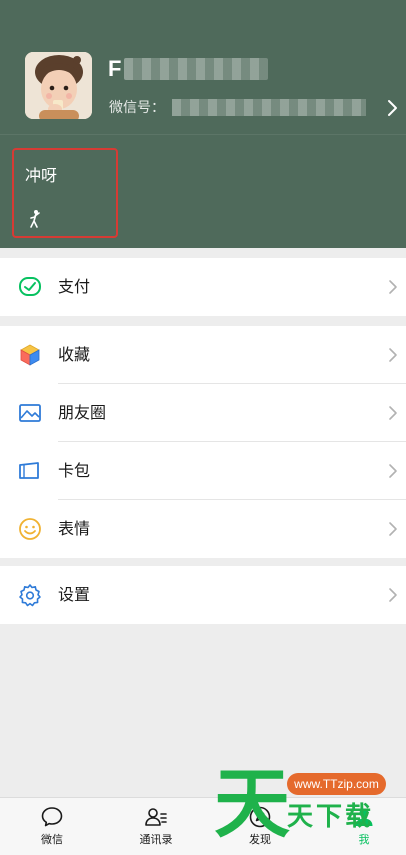 The height and width of the screenshot is (855, 406). What do you see at coordinates (29, 470) in the screenshot?
I see `card-icon` at bounding box center [29, 470].